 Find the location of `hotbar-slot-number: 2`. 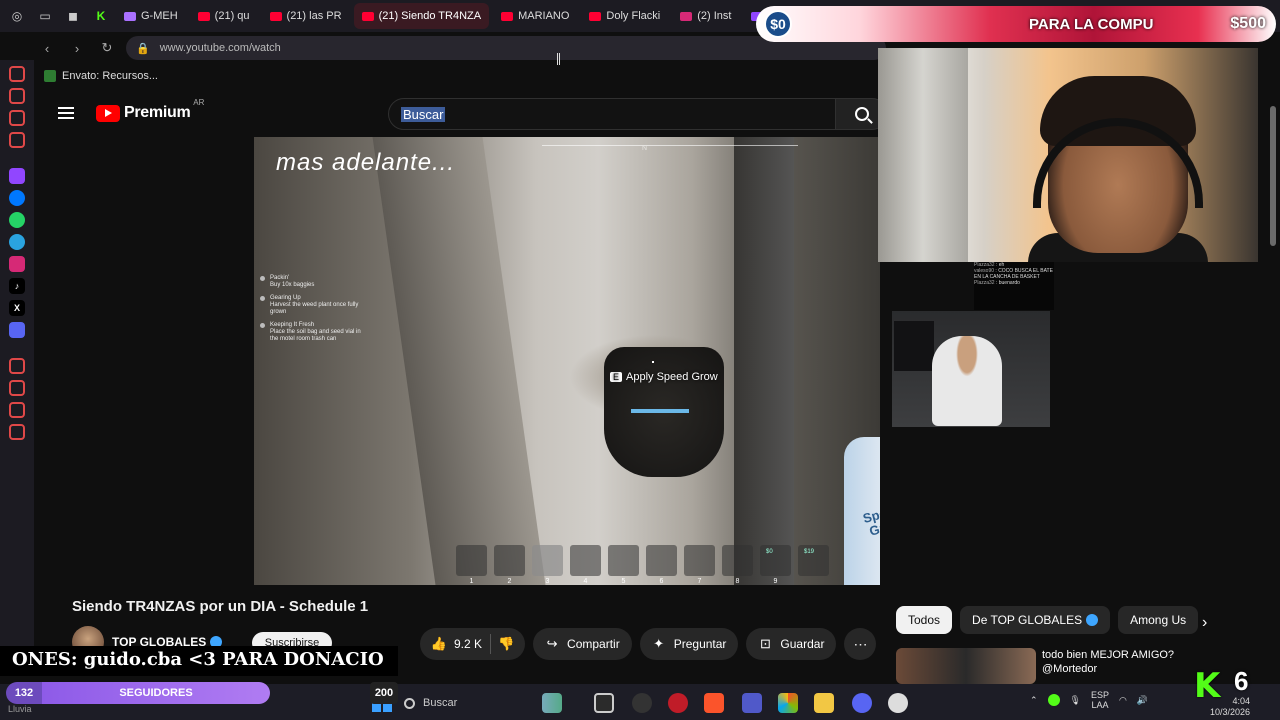

hotbar-slot-number: 2 is located at coordinates (509, 581).